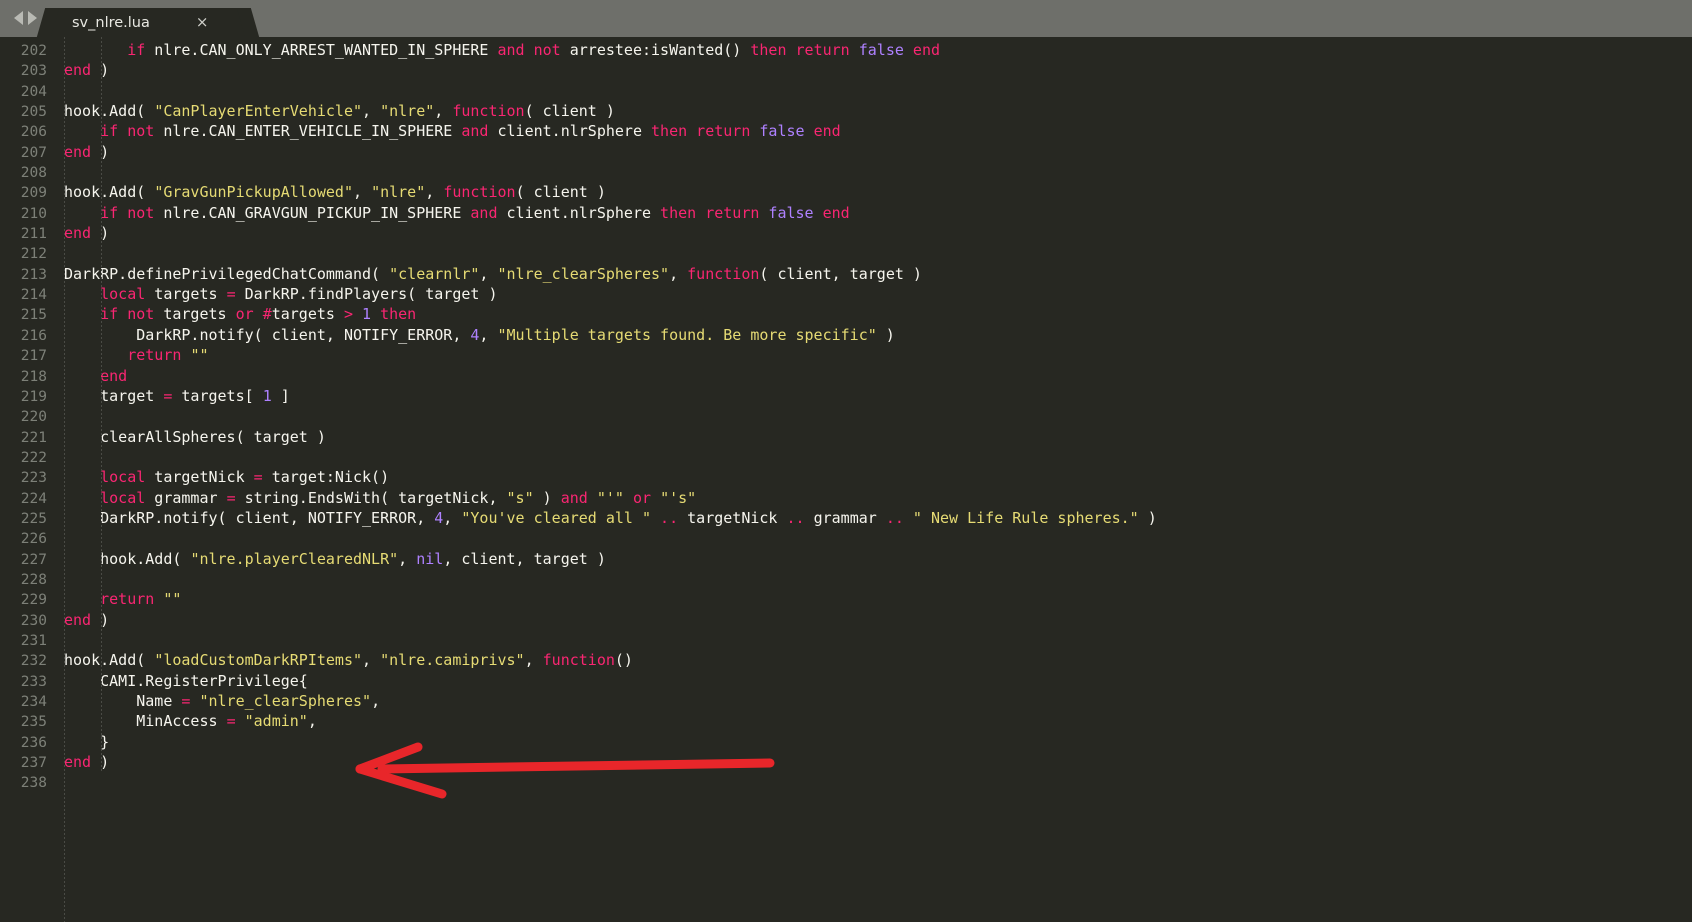  I want to click on close-icon: ×, so click(202, 22).